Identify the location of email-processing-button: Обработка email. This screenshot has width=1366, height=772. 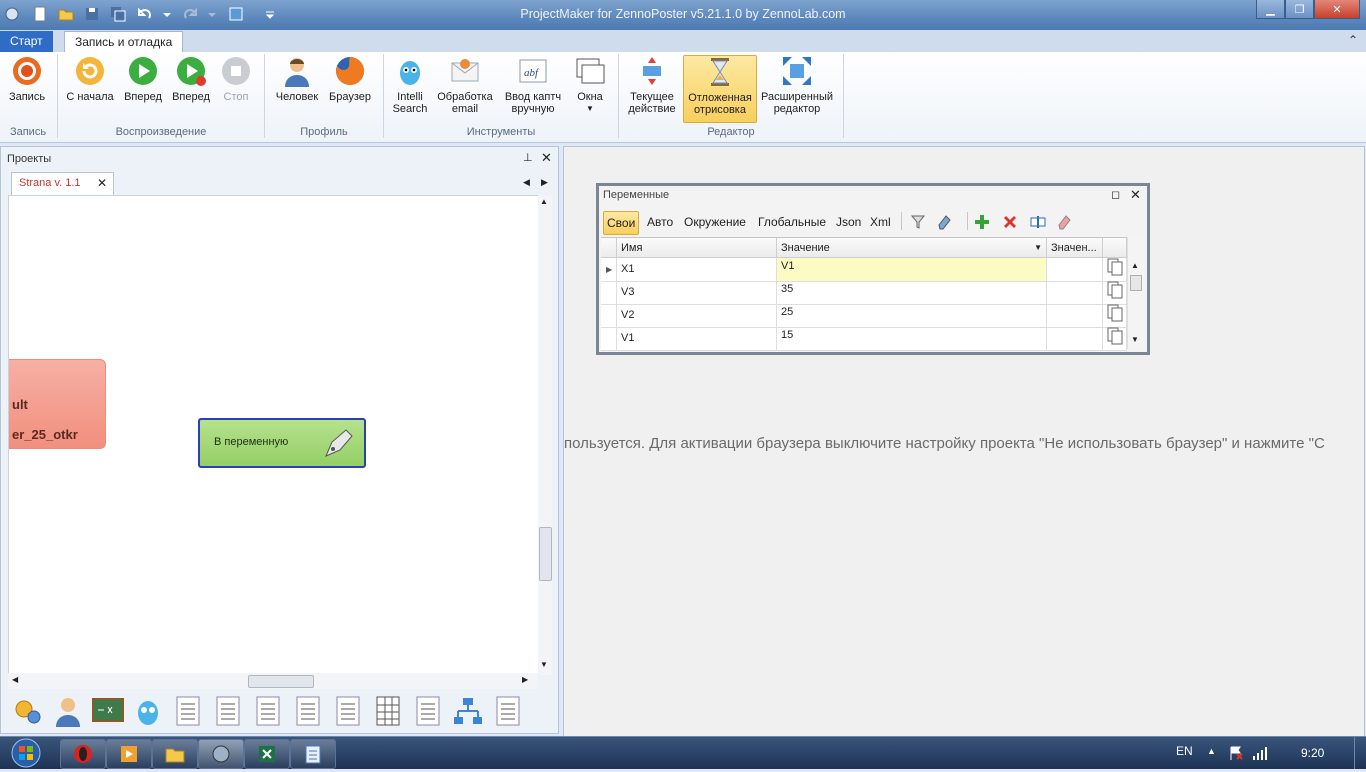
(465, 85).